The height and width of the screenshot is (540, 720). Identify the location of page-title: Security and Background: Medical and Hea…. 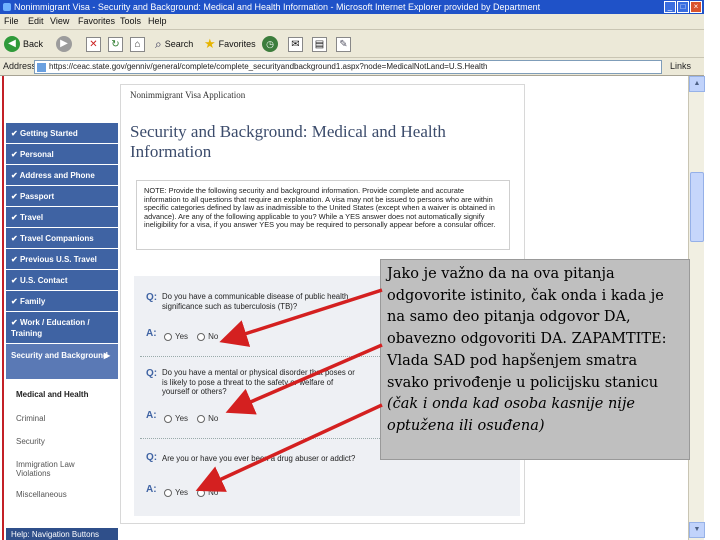
(288, 141).